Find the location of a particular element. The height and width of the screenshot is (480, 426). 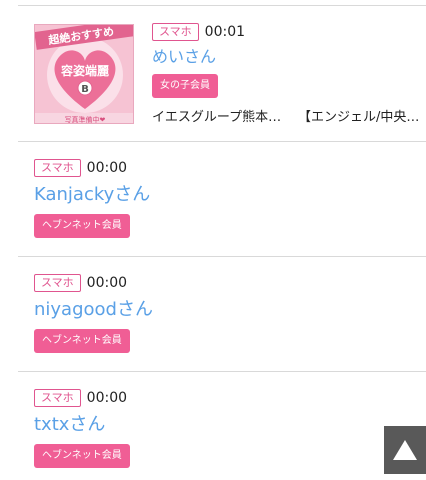

thumb-footer-text: 写真準備中❤ is located at coordinates (85, 119).